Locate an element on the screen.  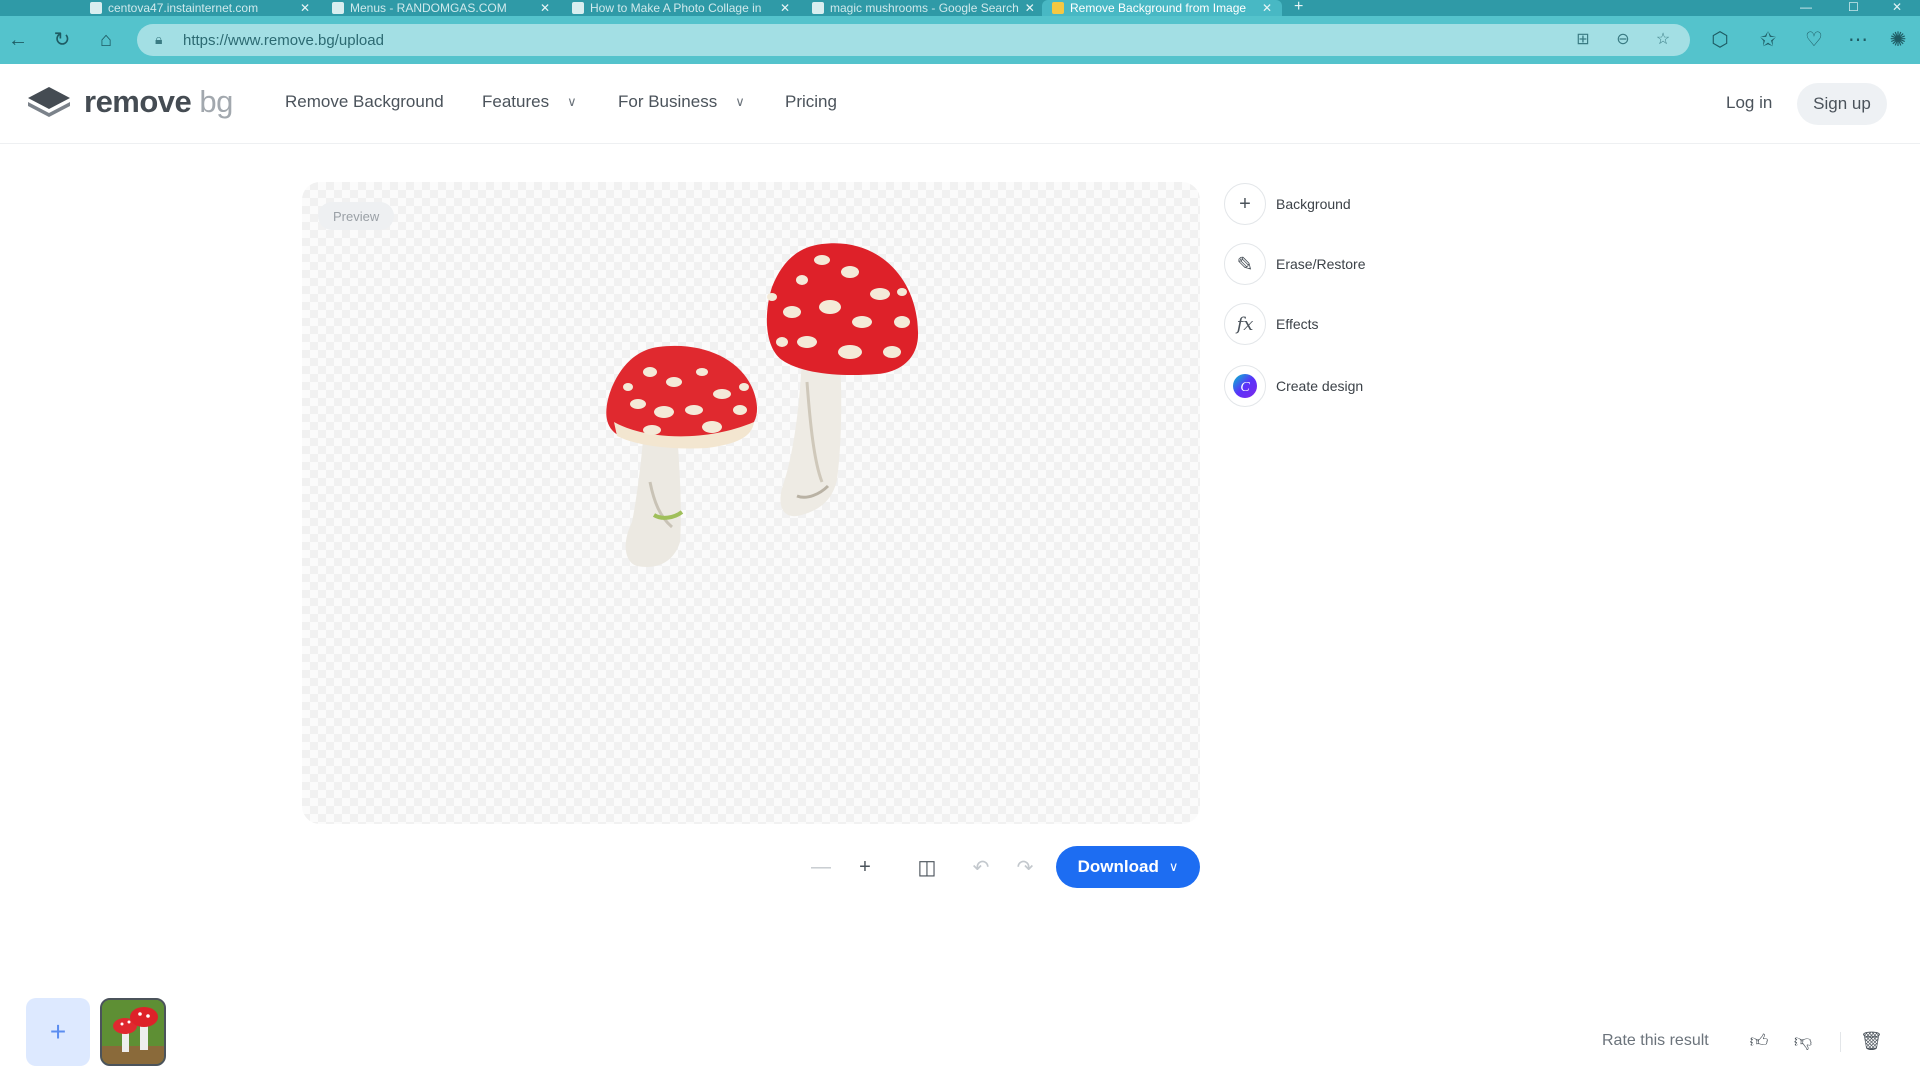
window-close-icon: ✕ is located at coordinates (1897, 7).